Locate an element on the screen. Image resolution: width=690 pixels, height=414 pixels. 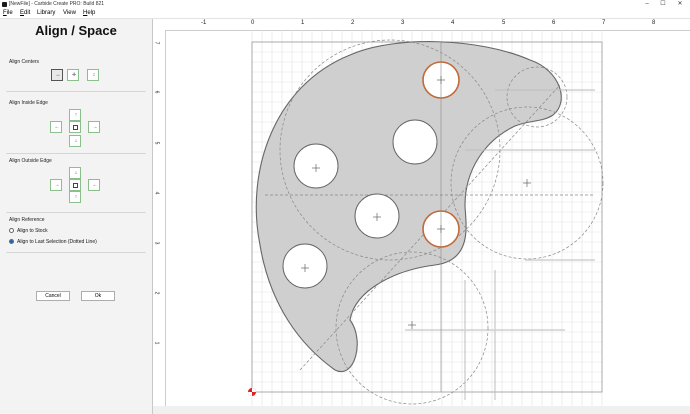
menu-bar: File Edit Library View Help is located at coordinates (345, 14).